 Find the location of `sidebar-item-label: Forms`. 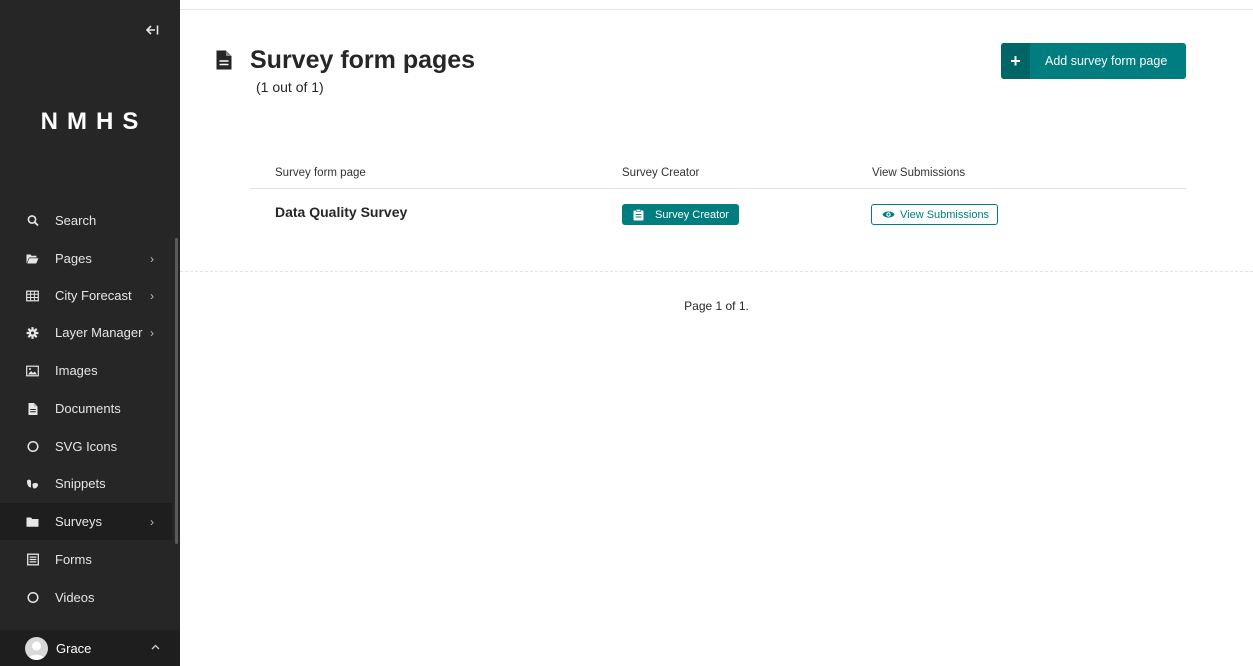

sidebar-item-label: Forms is located at coordinates (73, 559).